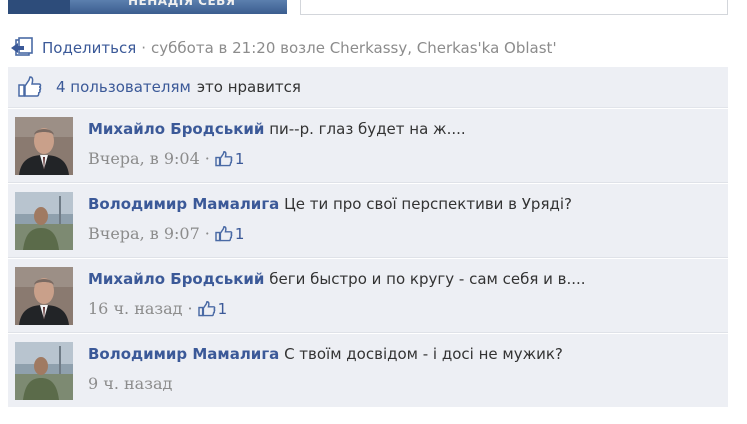  What do you see at coordinates (39, 7) in the screenshot?
I see `post-image-dark-area` at bounding box center [39, 7].